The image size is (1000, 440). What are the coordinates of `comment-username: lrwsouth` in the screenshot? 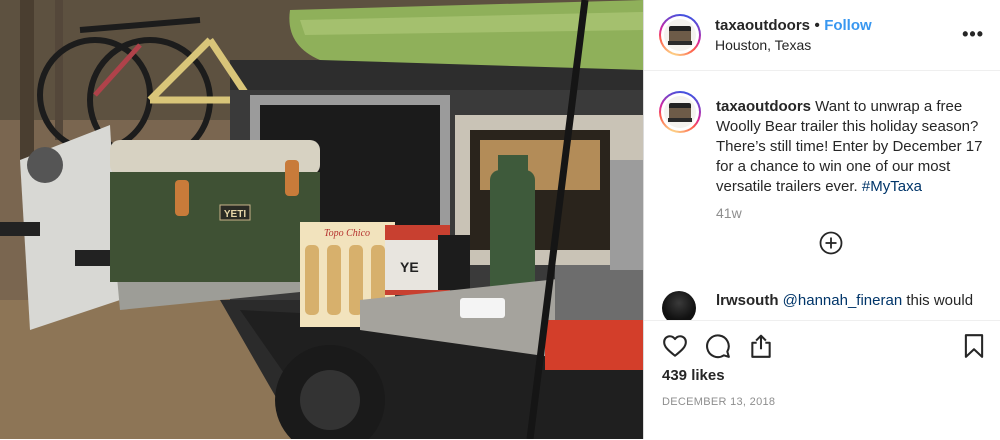 It's located at (747, 300).